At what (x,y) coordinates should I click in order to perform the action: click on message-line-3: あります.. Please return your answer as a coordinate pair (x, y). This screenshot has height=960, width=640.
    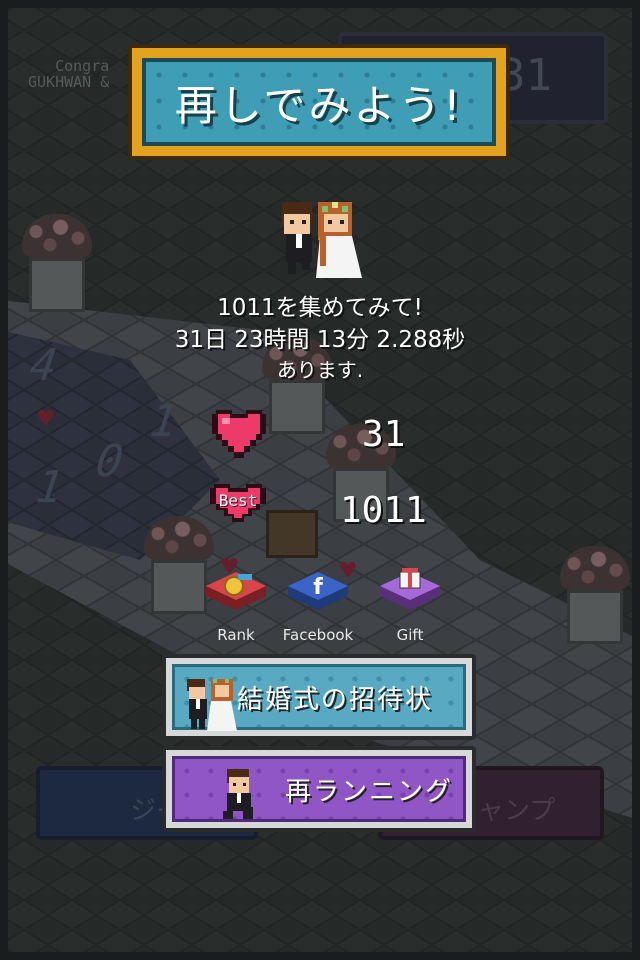
    Looking at the image, I should click on (320, 370).